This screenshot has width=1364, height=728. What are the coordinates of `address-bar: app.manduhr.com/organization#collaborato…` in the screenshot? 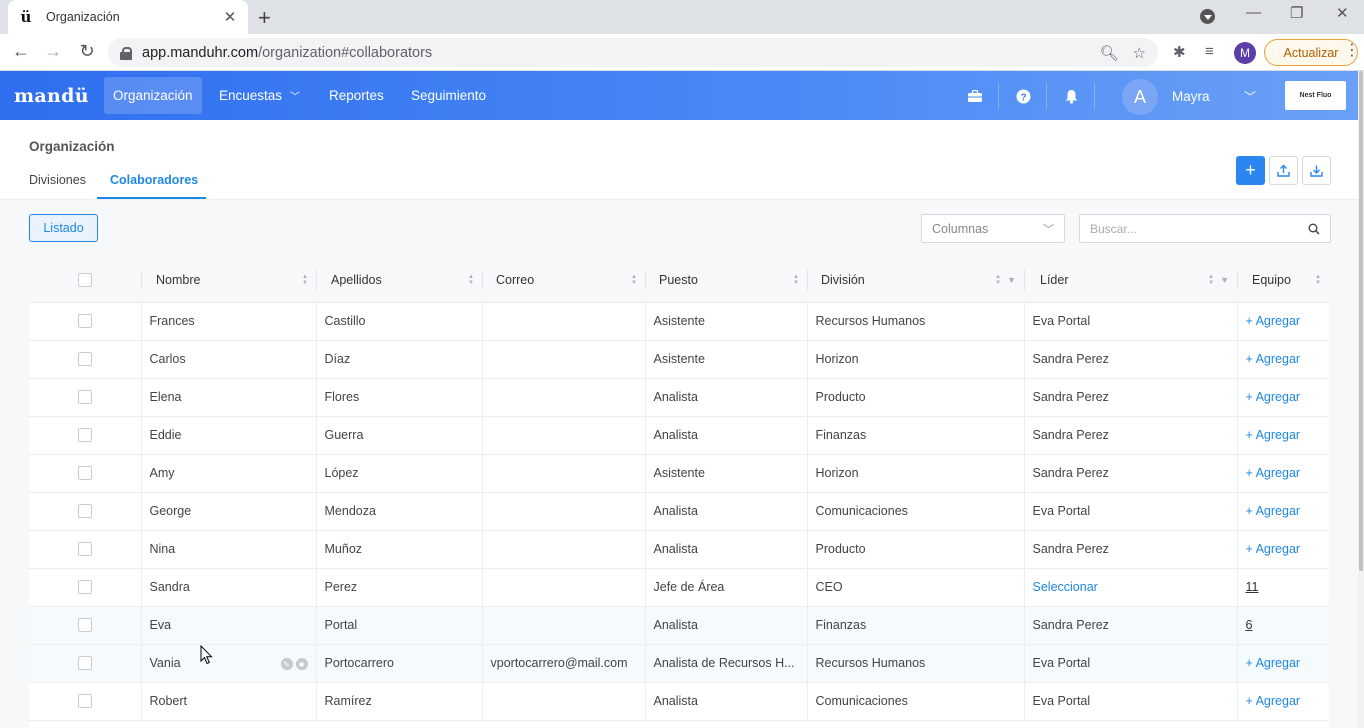 It's located at (633, 52).